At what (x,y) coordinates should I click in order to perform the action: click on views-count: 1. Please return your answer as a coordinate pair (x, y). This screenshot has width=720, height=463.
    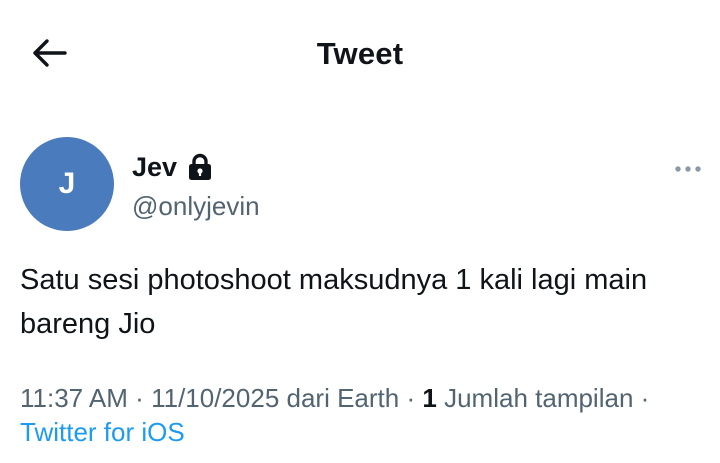
    Looking at the image, I should click on (429, 398).